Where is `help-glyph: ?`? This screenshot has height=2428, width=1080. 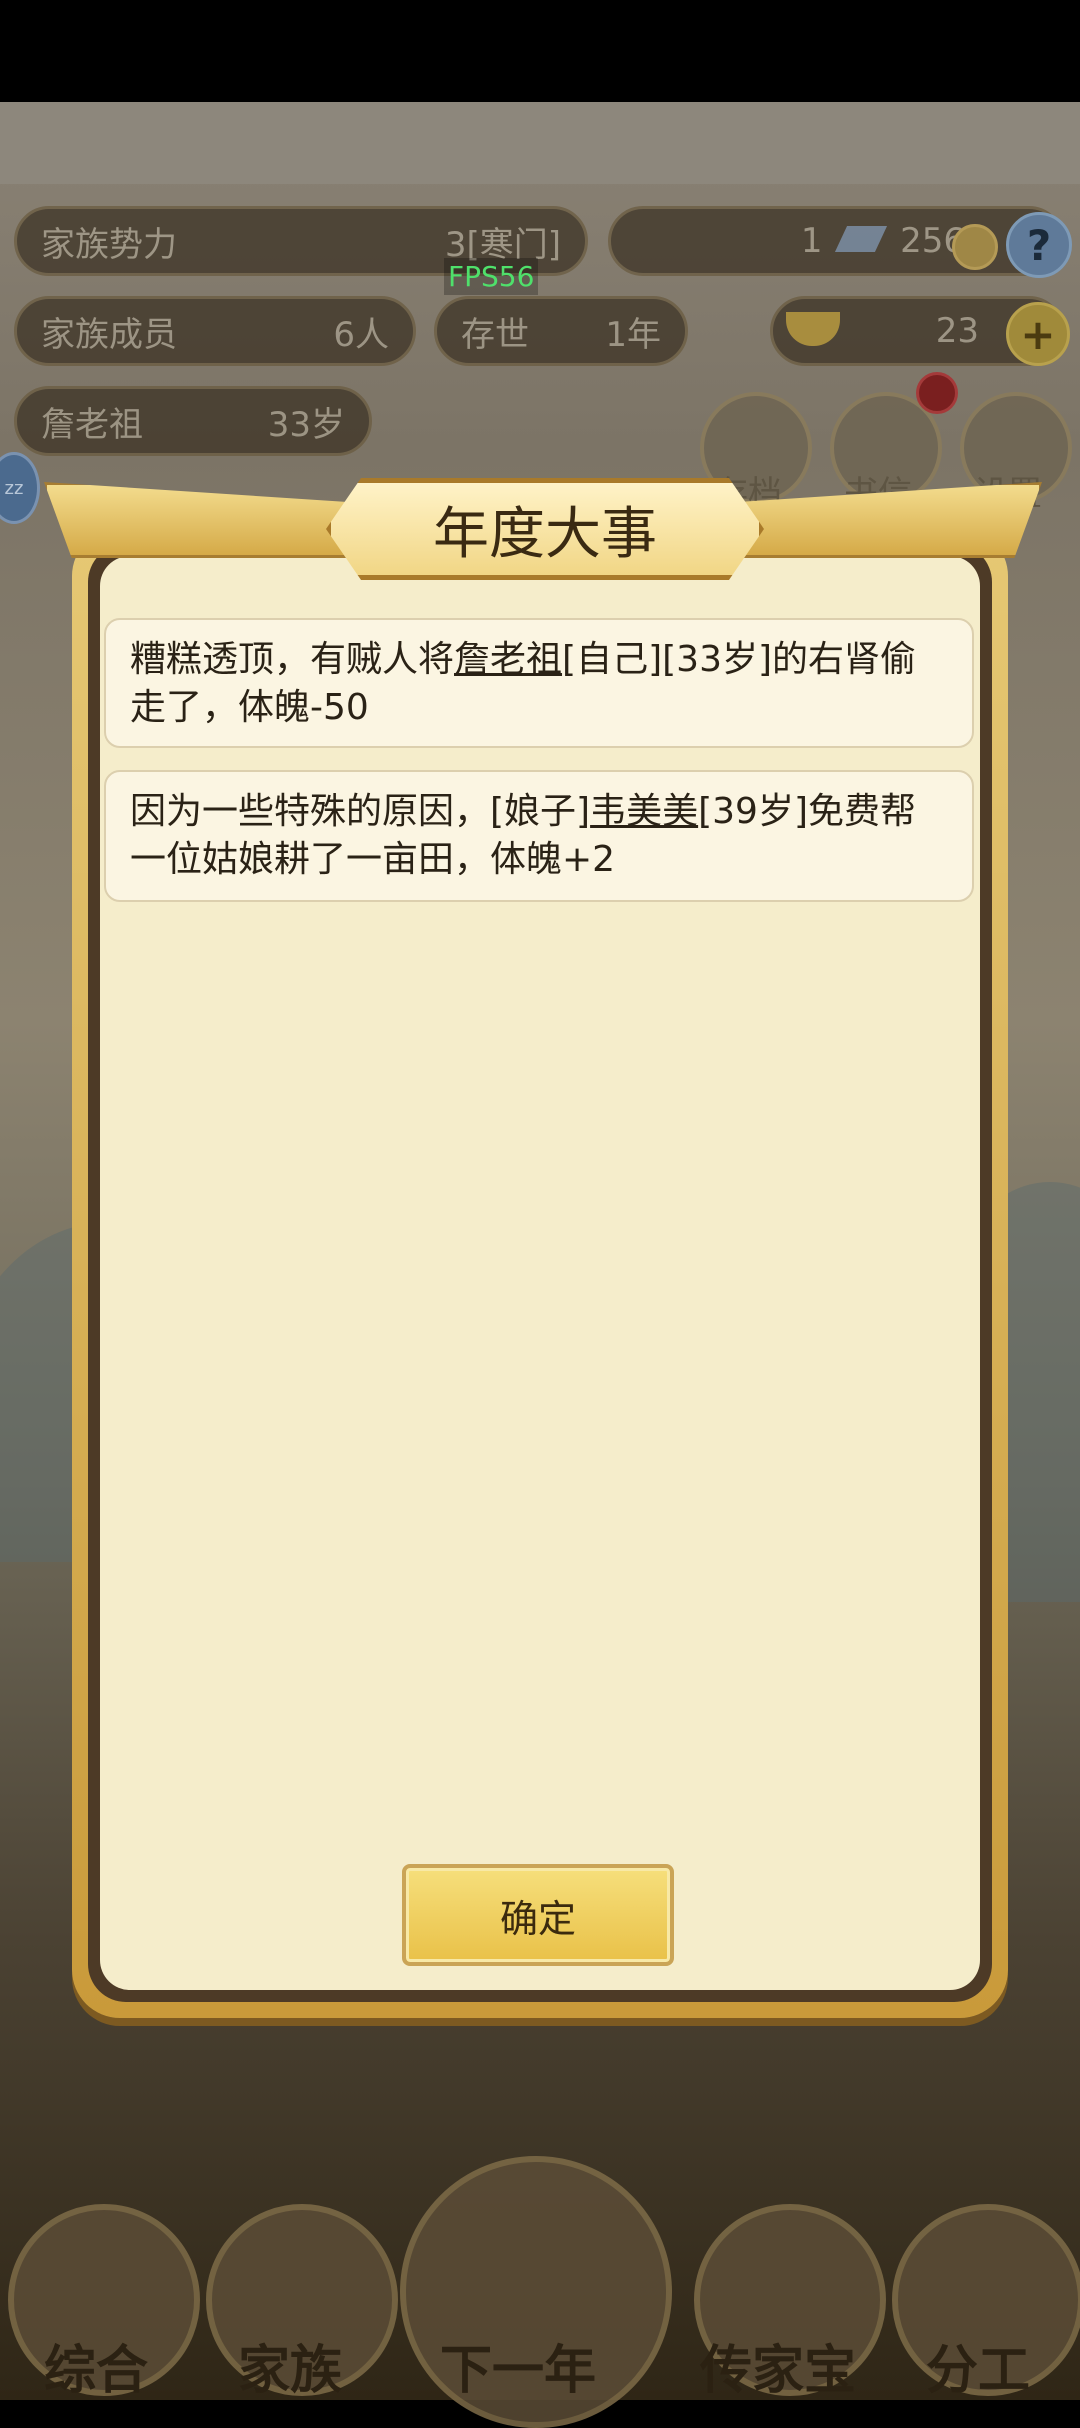
help-glyph: ? is located at coordinates (1039, 245).